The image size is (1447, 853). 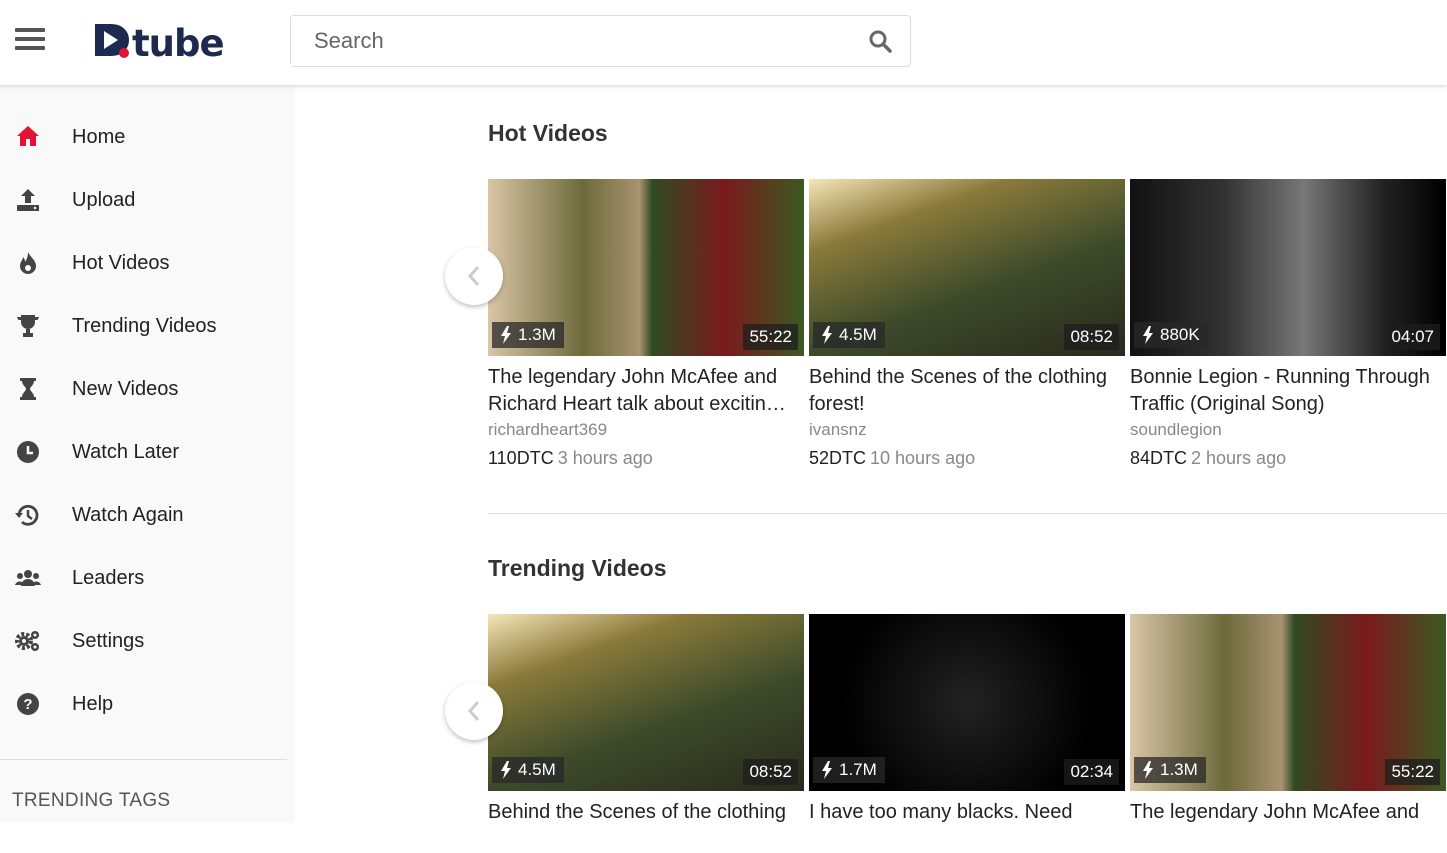 I want to click on video-thumbnail: 1.7M 02:34, so click(x=967, y=702).